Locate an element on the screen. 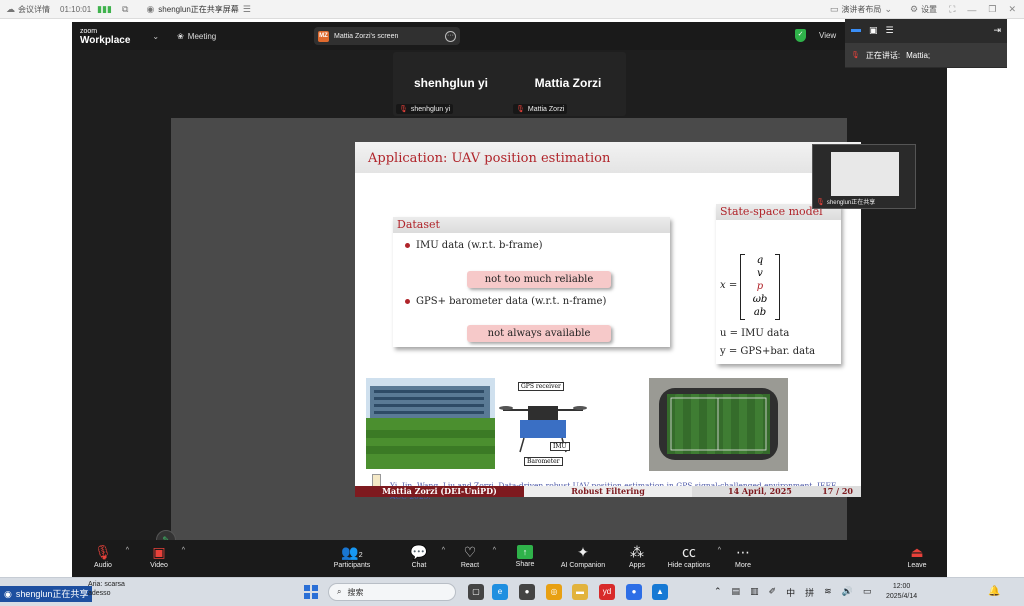 The width and height of the screenshot is (1024, 606). participants-button: 👥2 Participants is located at coordinates (352, 556).